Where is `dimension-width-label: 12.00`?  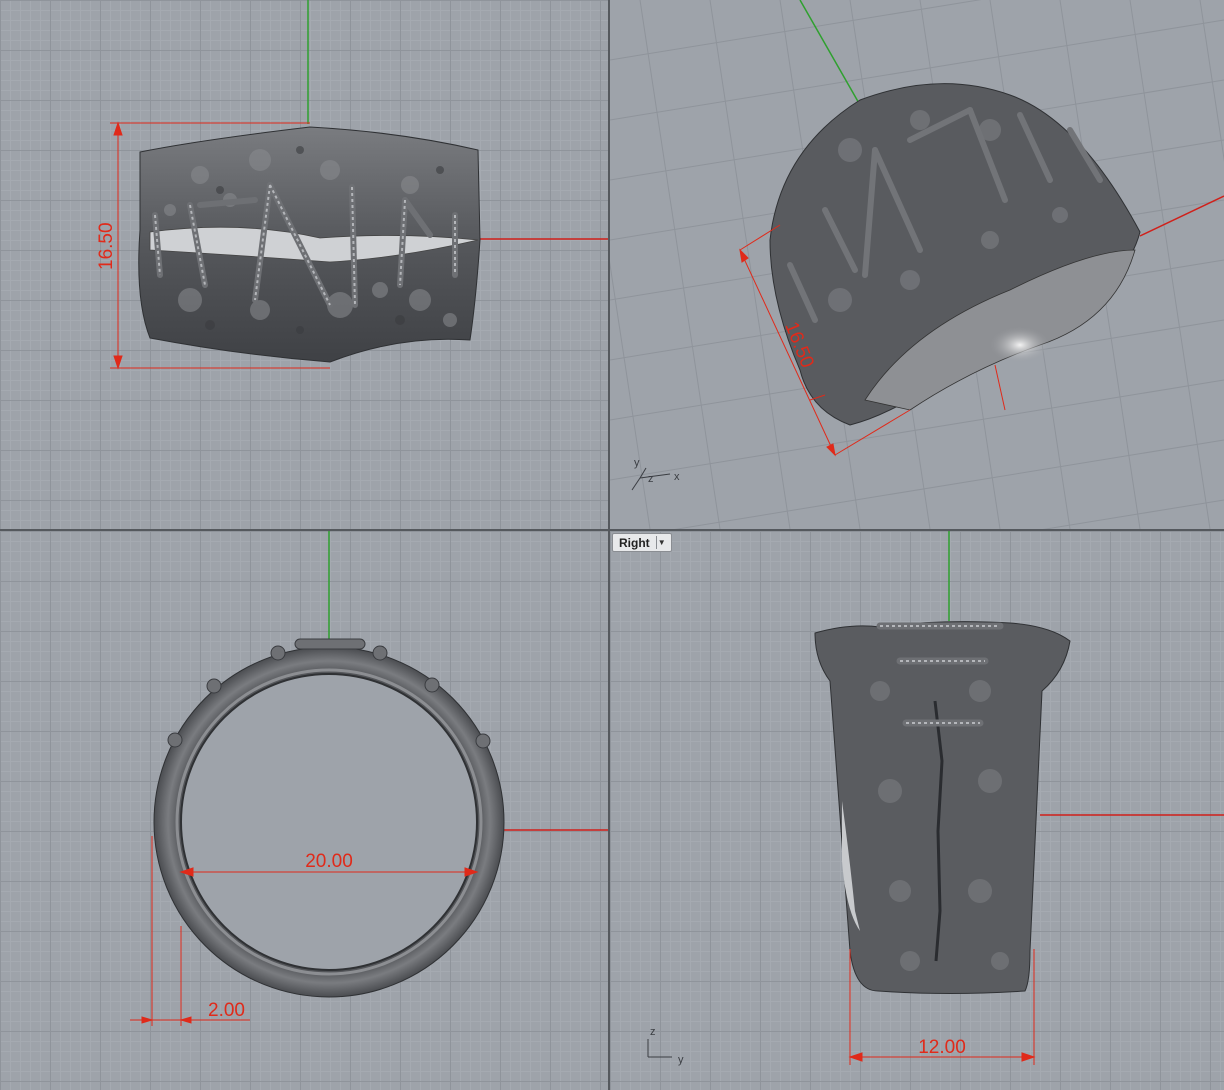
dimension-width-label: 12.00 is located at coordinates (942, 1047).